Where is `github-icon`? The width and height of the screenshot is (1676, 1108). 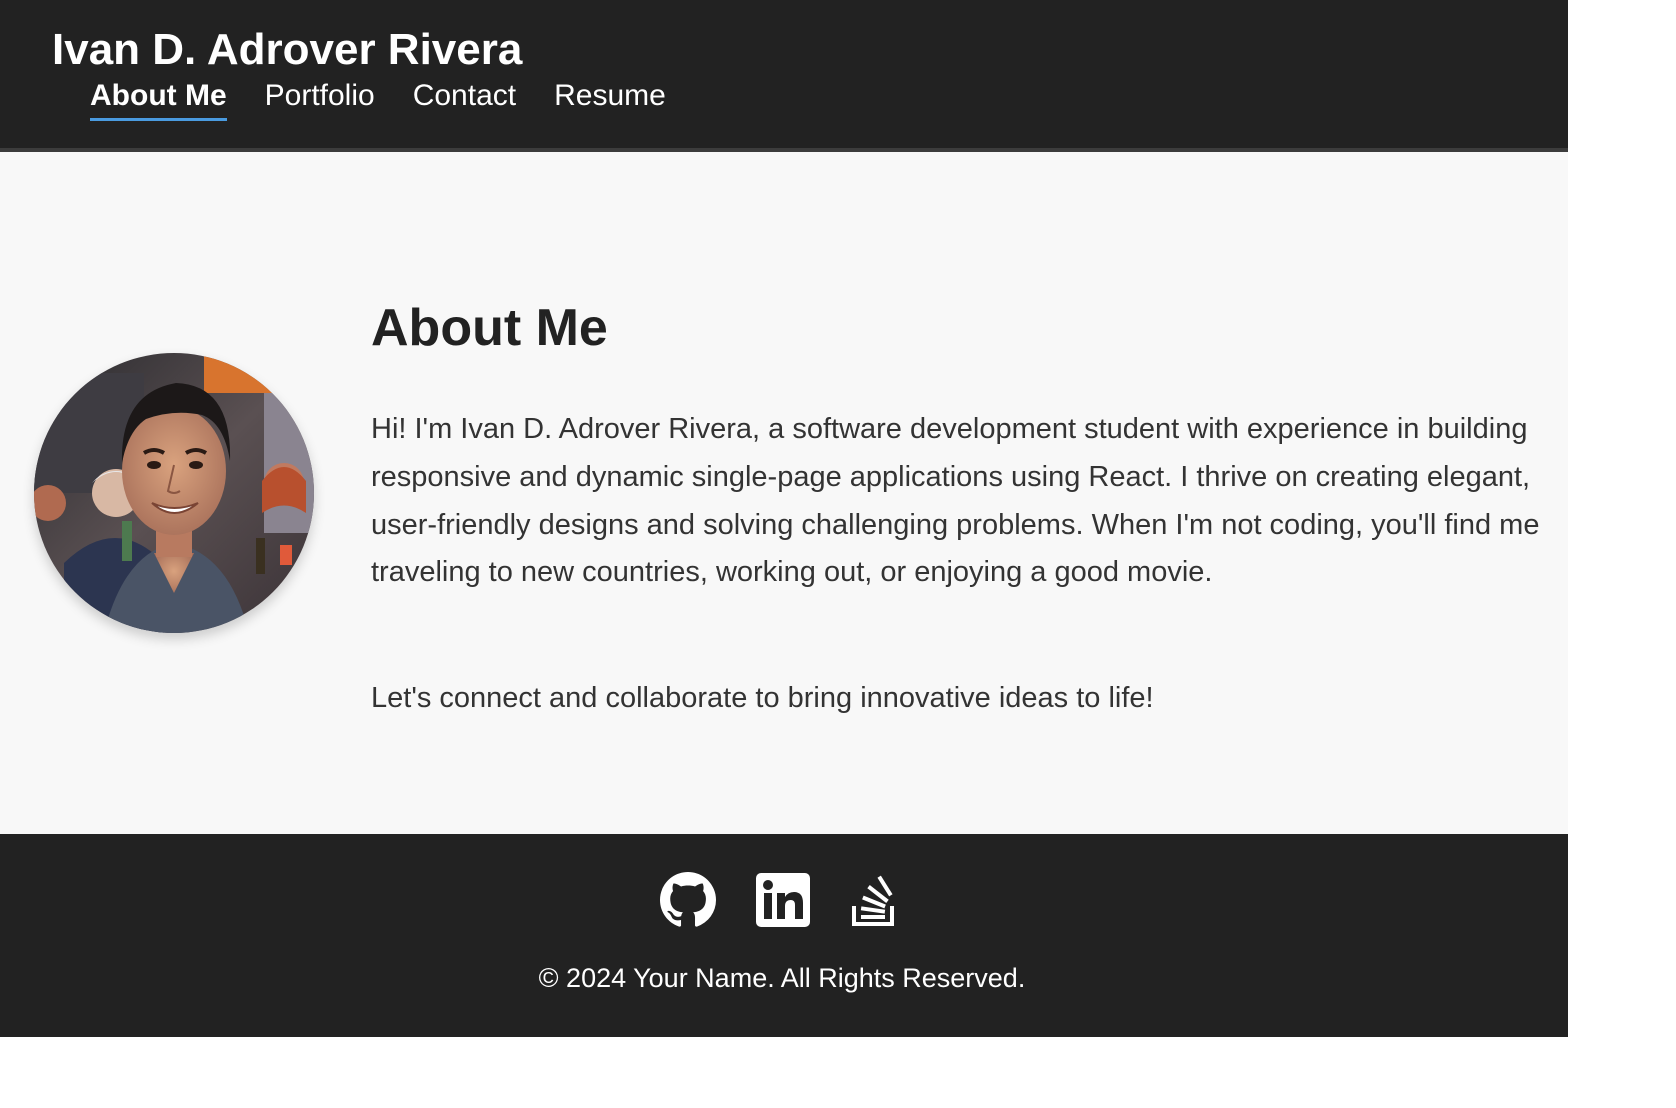 github-icon is located at coordinates (688, 899).